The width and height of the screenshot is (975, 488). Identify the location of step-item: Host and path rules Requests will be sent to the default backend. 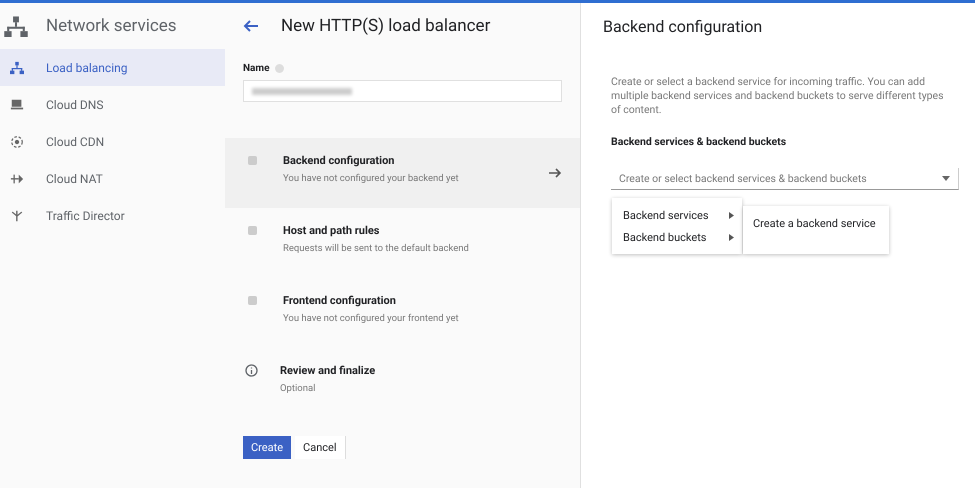
(402, 243).